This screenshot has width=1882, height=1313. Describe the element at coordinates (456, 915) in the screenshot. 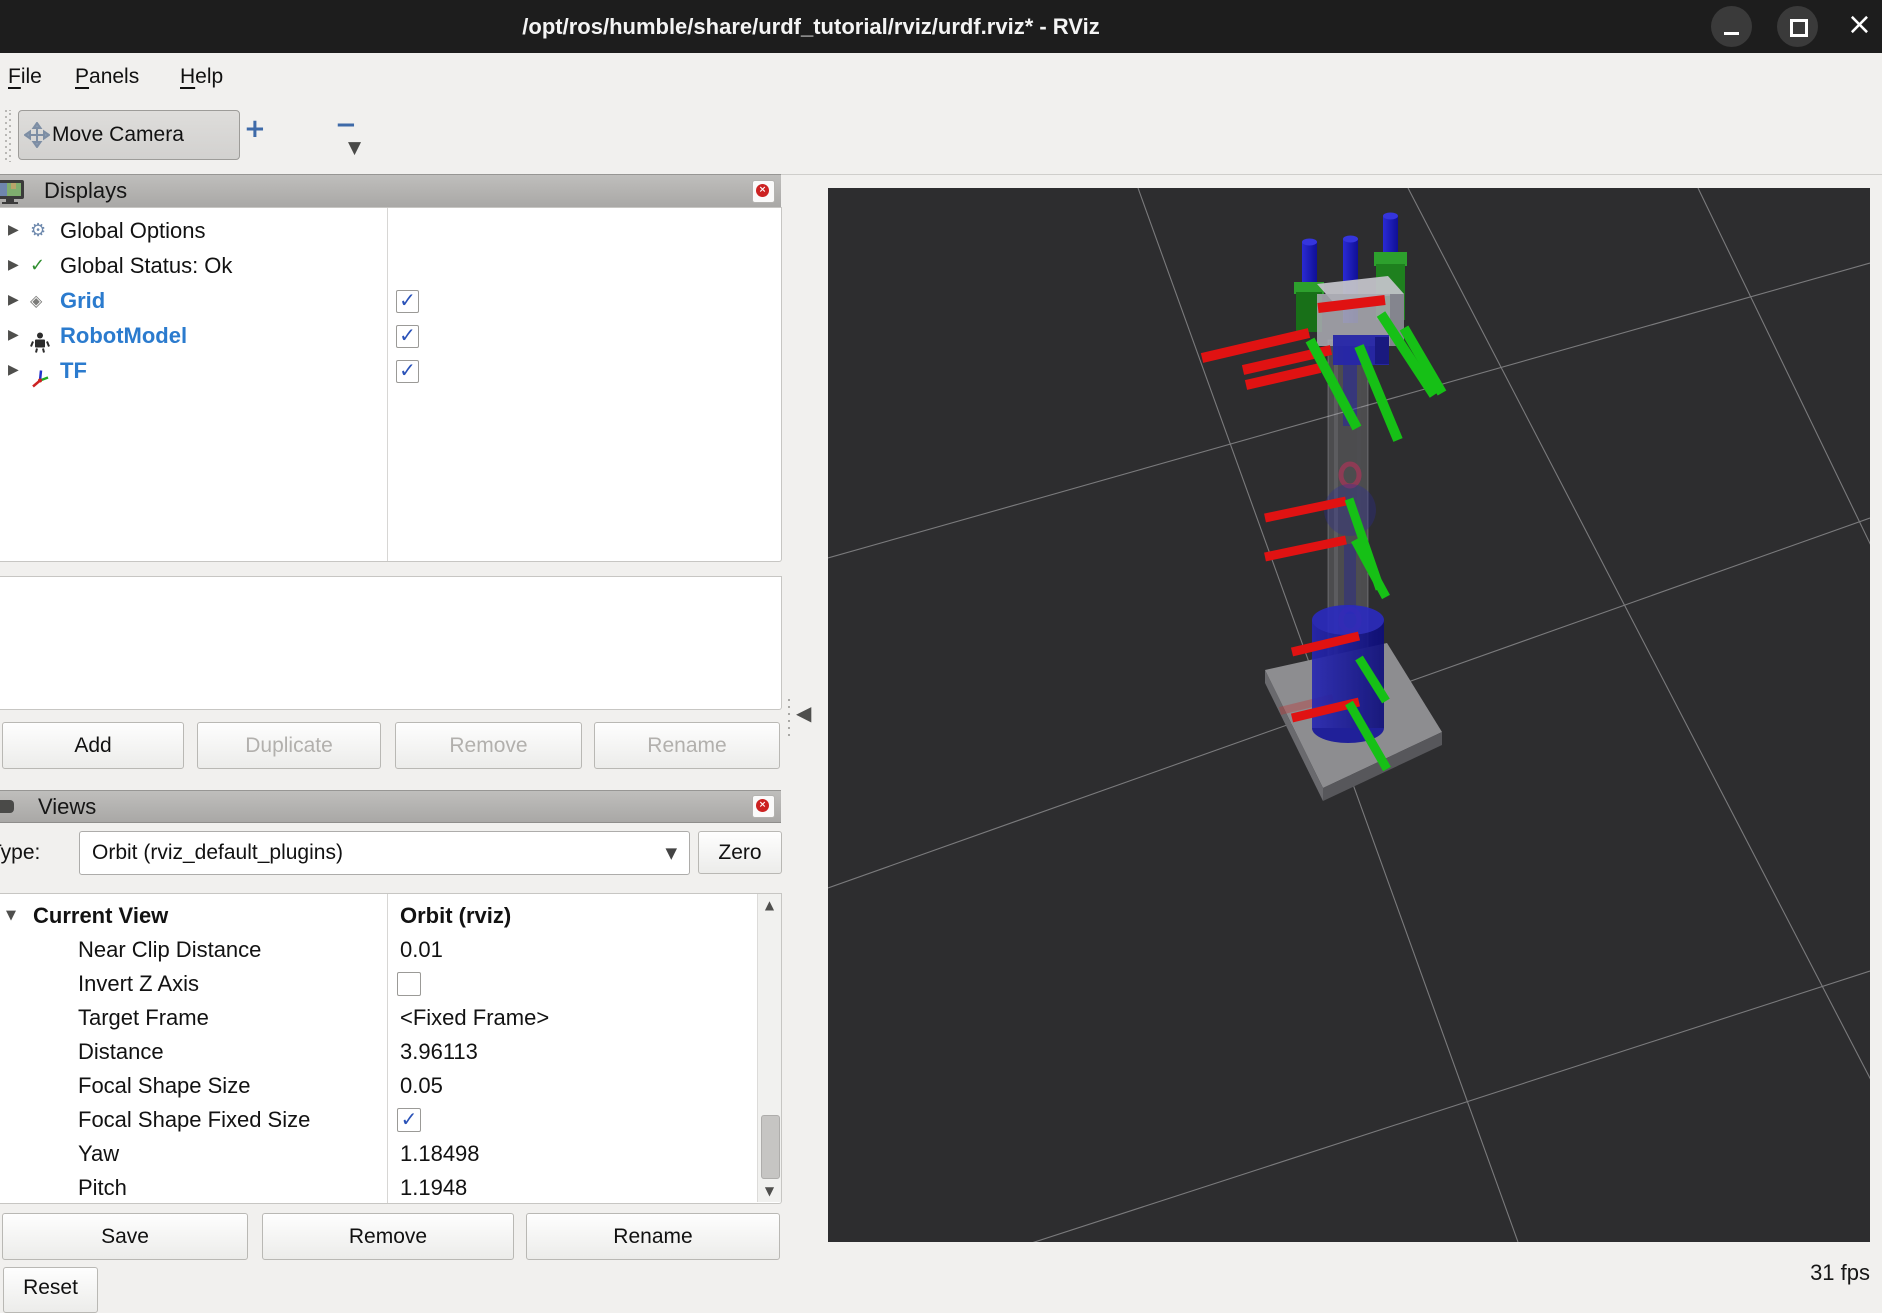

I see `property-value: Orbit (rviz)` at that location.